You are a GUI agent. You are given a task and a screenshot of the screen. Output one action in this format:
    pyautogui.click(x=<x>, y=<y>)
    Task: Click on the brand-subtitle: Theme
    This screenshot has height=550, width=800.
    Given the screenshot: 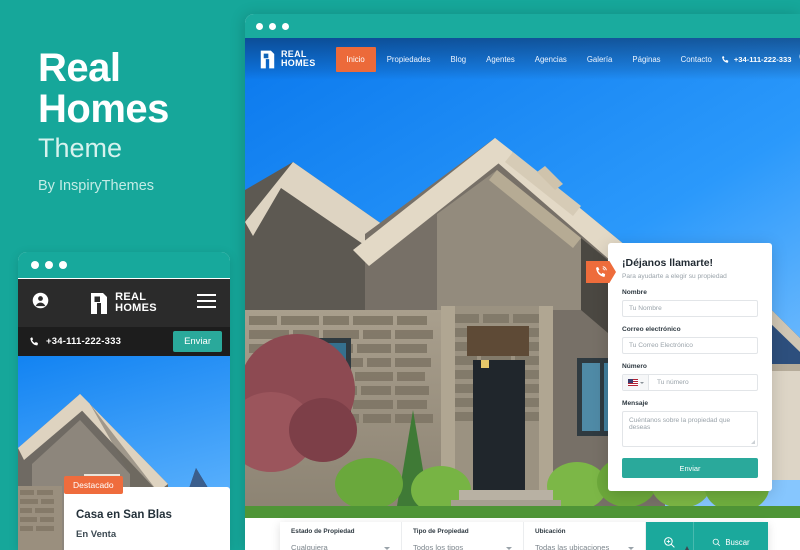 What is the action you would take?
    pyautogui.click(x=80, y=148)
    